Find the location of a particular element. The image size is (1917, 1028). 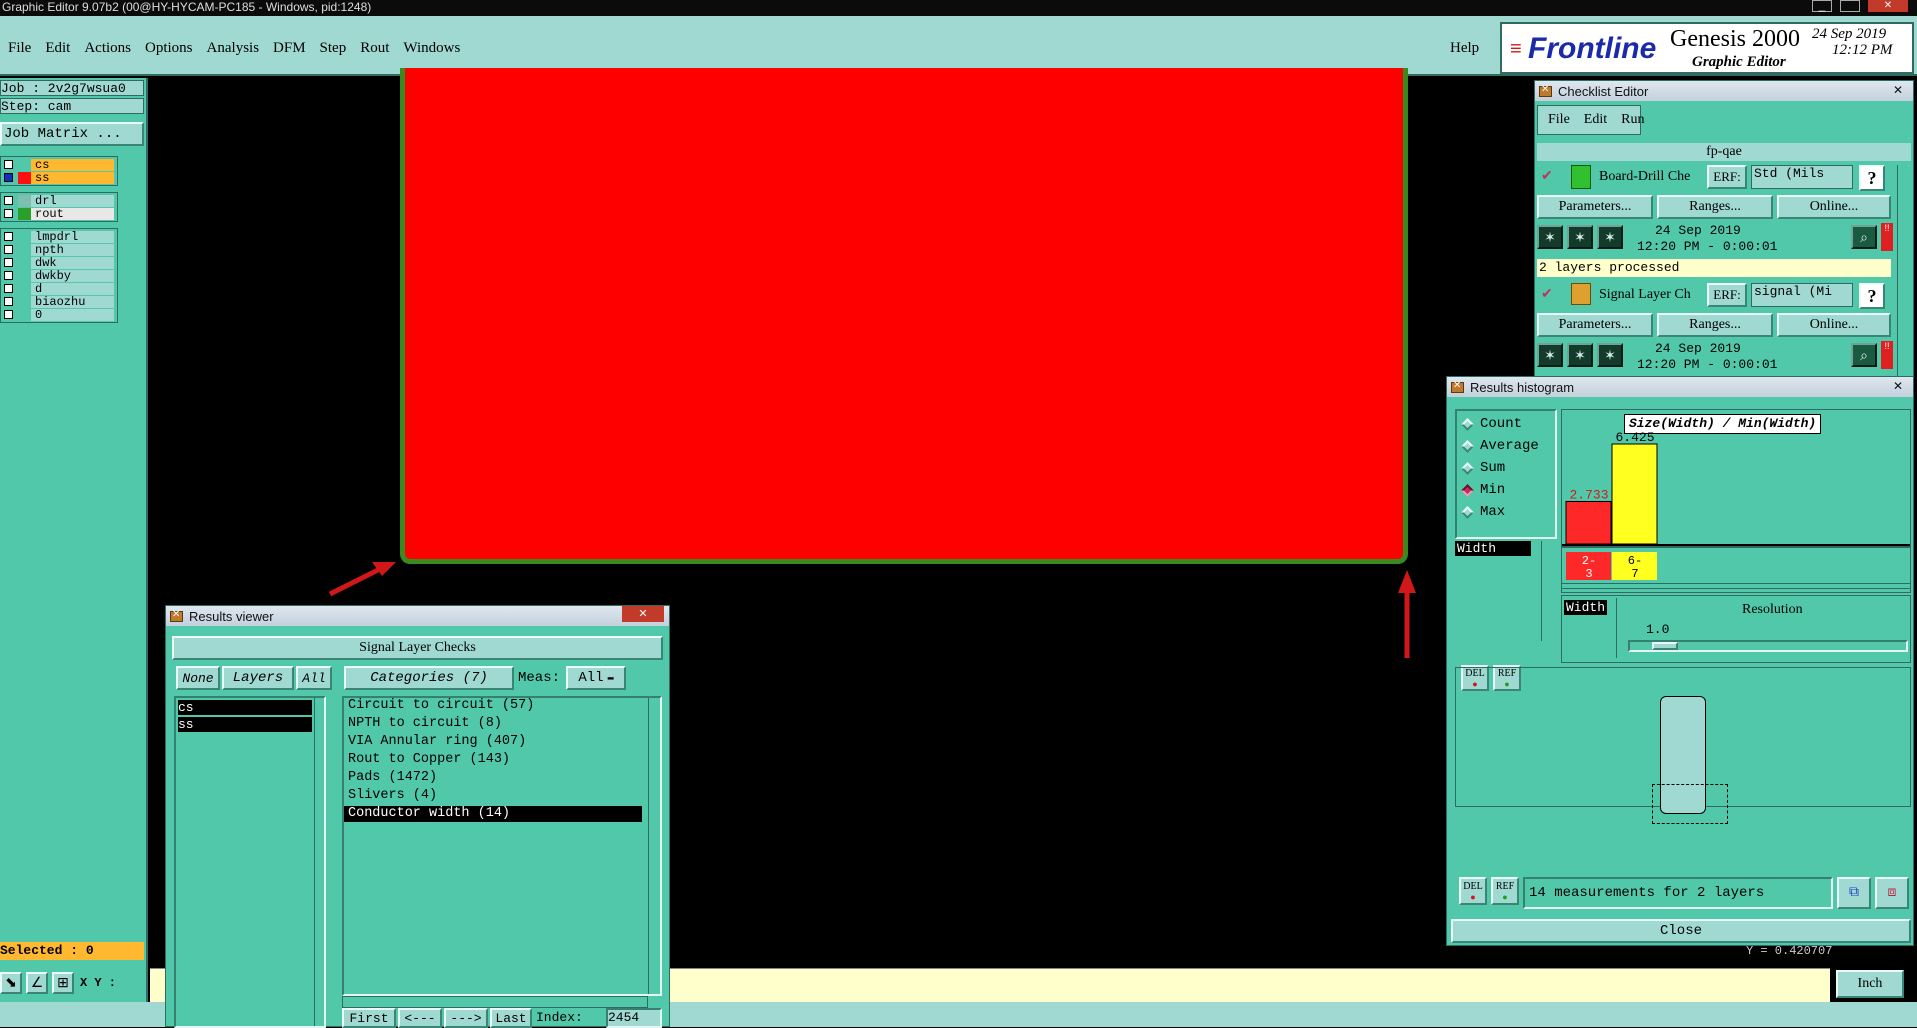

resolution-slider is located at coordinates (1768, 646).